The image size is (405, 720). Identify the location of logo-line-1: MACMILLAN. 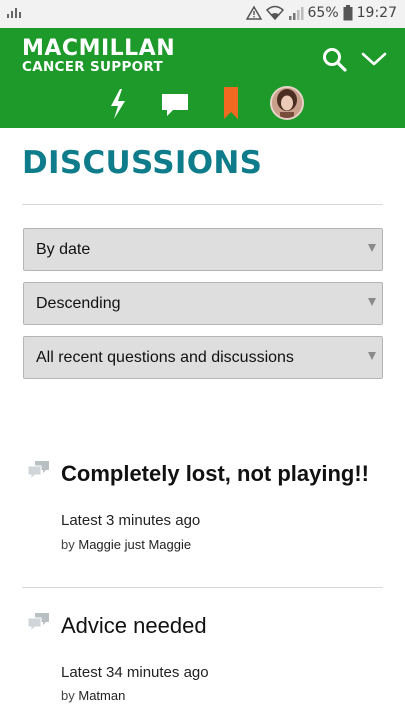
(99, 48).